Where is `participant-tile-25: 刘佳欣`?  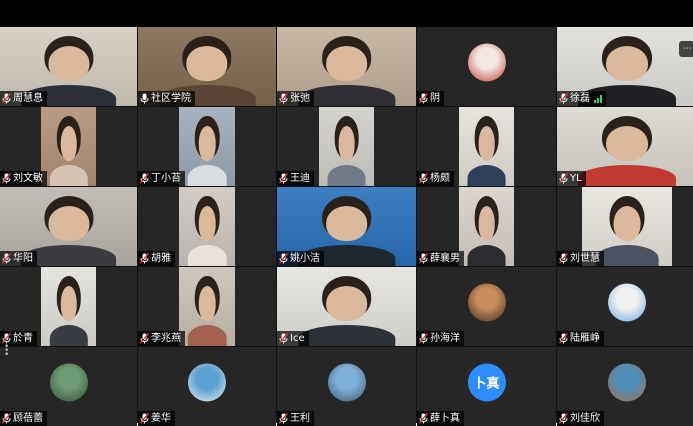 participant-tile-25: 刘佳欣 is located at coordinates (625, 386).